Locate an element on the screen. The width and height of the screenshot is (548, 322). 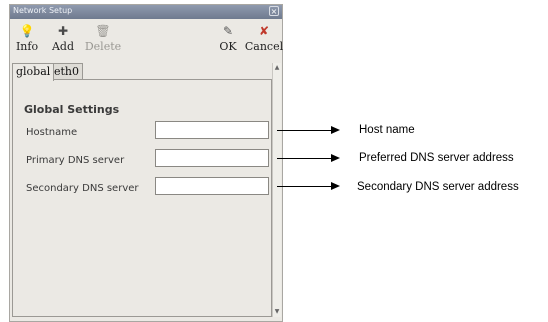
secondary-dns-label: Secondary DNS server is located at coordinates (82, 188).